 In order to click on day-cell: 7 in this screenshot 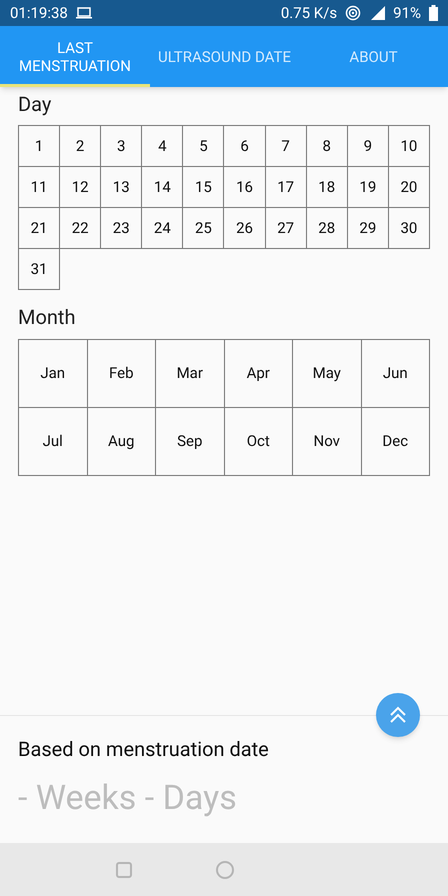, I will do `click(286, 146)`.